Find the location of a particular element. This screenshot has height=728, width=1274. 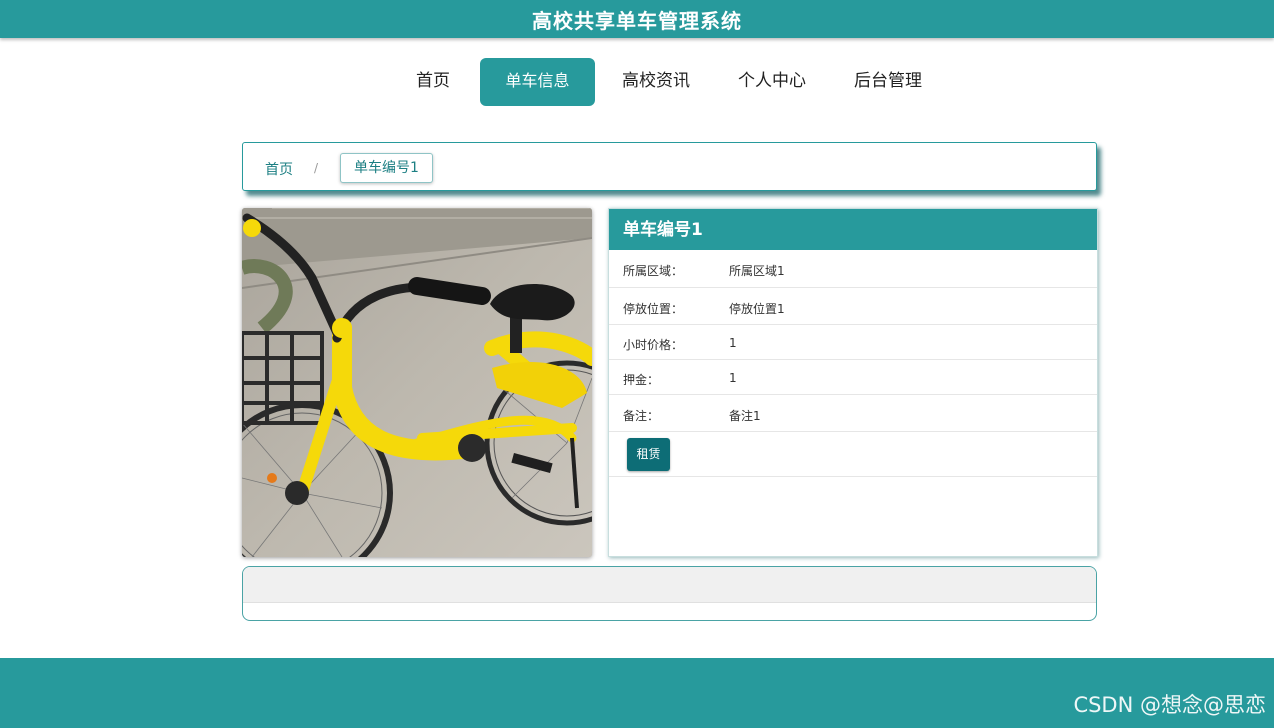

field-label-deposit: 押金： is located at coordinates (641, 380).